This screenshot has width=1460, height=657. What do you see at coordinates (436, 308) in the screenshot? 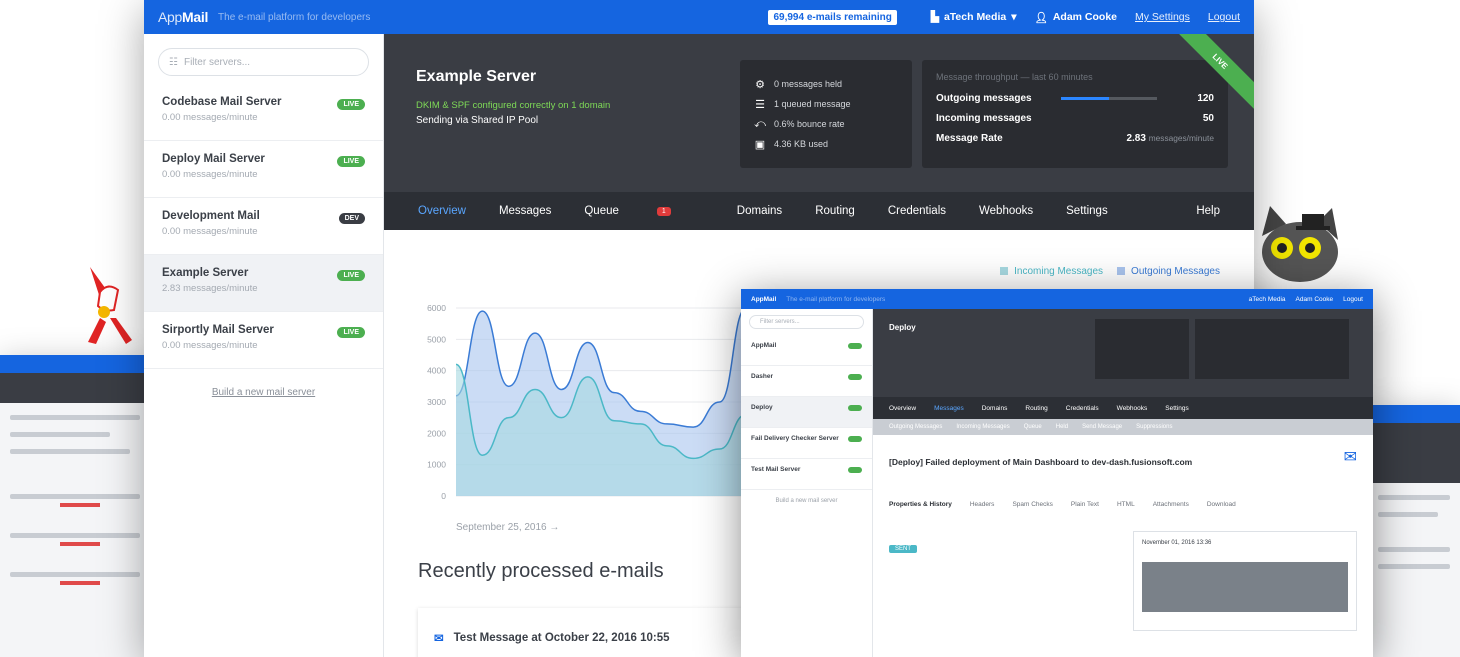
I see `y-tick-label: 6000` at bounding box center [436, 308].